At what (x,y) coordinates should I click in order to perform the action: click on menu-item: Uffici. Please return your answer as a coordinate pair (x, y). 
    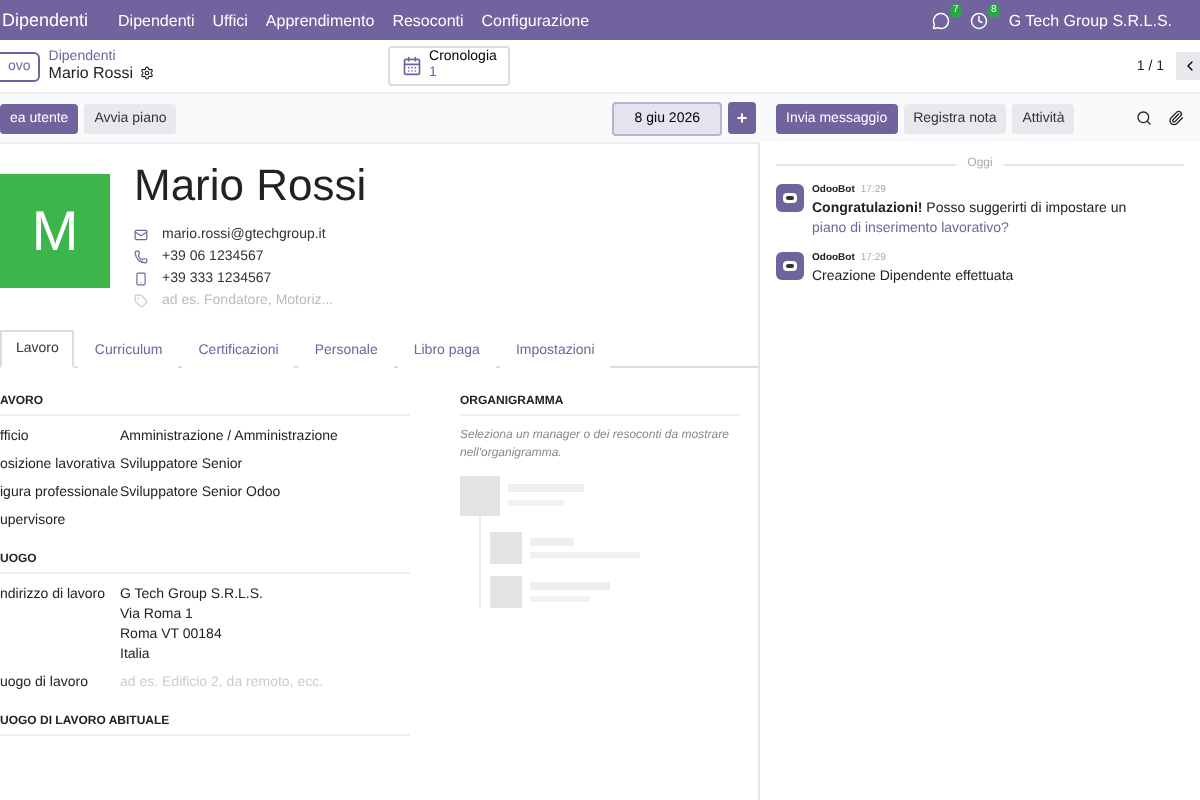
    Looking at the image, I should click on (230, 20).